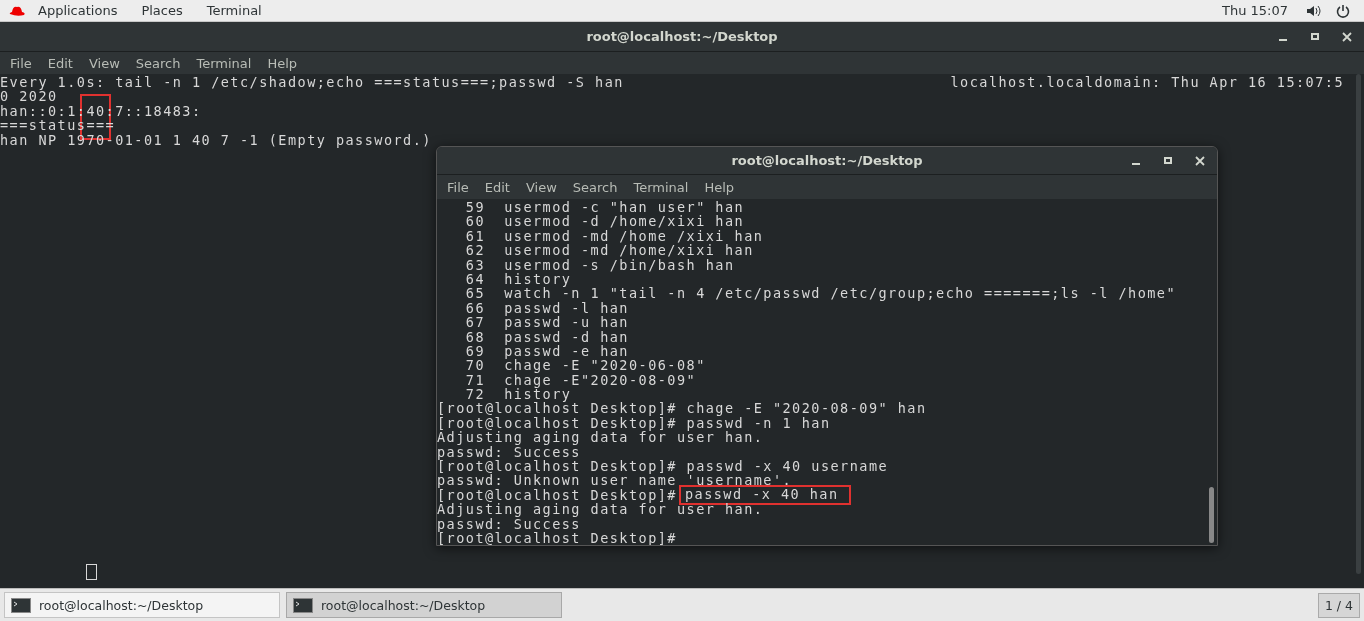 The height and width of the screenshot is (621, 1364). Describe the element at coordinates (162, 10) in the screenshot. I see `top-menu-item: Places` at that location.